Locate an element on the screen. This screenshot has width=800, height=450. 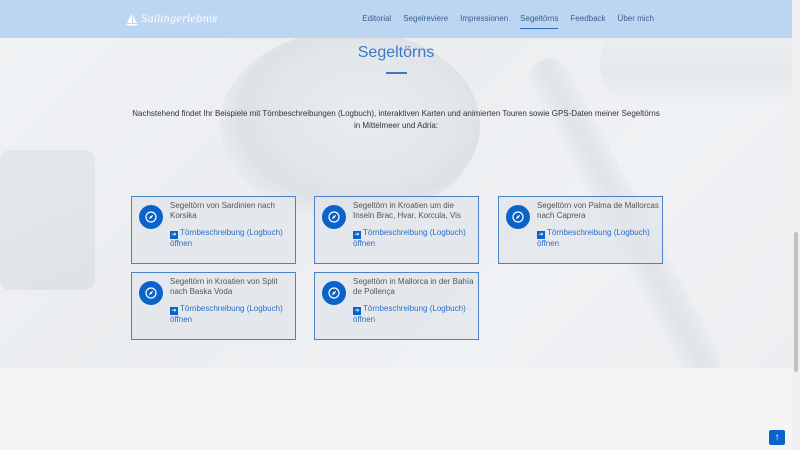
logo-text: Sailingerlebnis is located at coordinates (179, 19).